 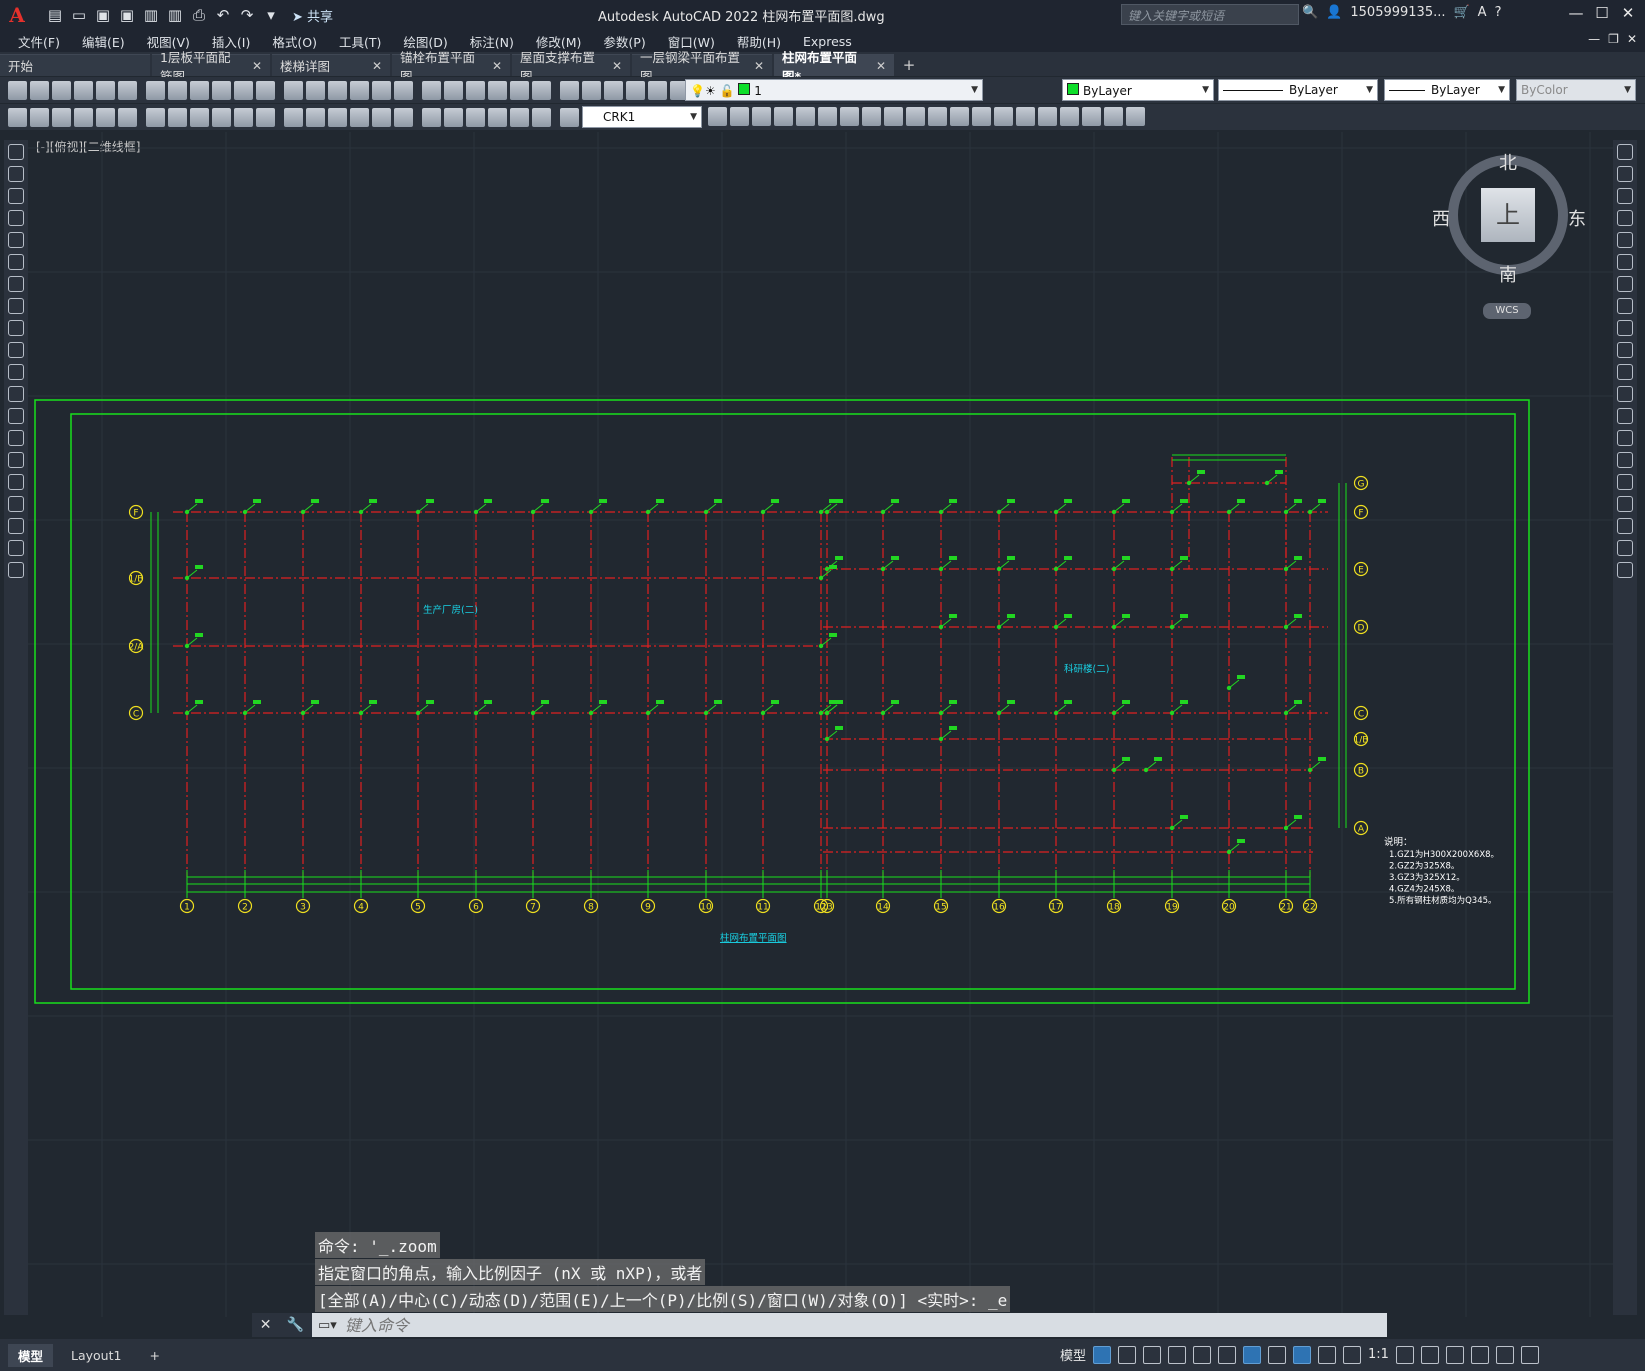 What do you see at coordinates (127, 15) in the screenshot?
I see `save-as-icon: ▣` at bounding box center [127, 15].